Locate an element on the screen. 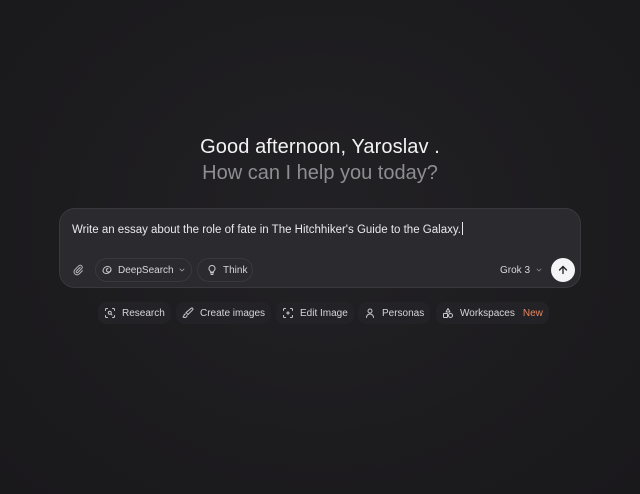  workspaces-button: Workspaces New is located at coordinates (492, 313).